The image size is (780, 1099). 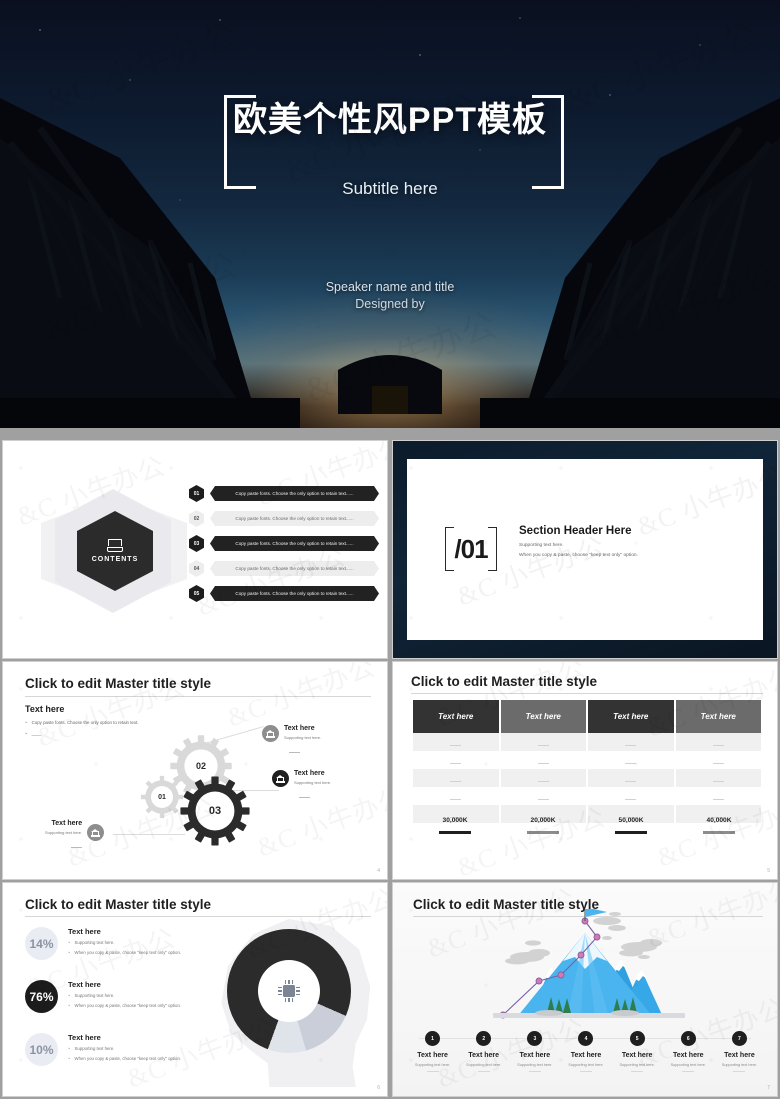 I want to click on donut-item-1-title: Text here, so click(x=84, y=931).